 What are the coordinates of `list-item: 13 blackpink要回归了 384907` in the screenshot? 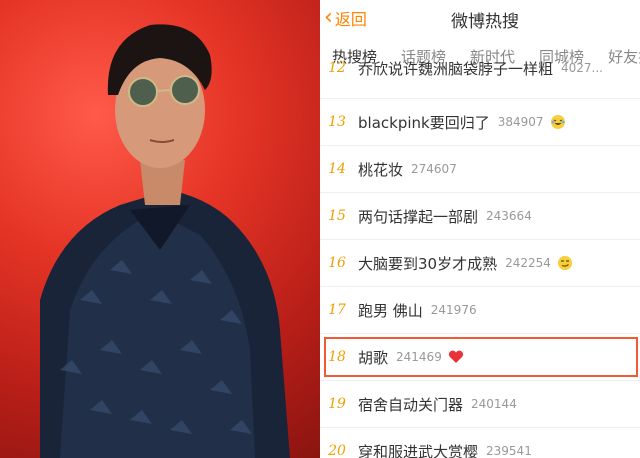 It's located at (480, 122).